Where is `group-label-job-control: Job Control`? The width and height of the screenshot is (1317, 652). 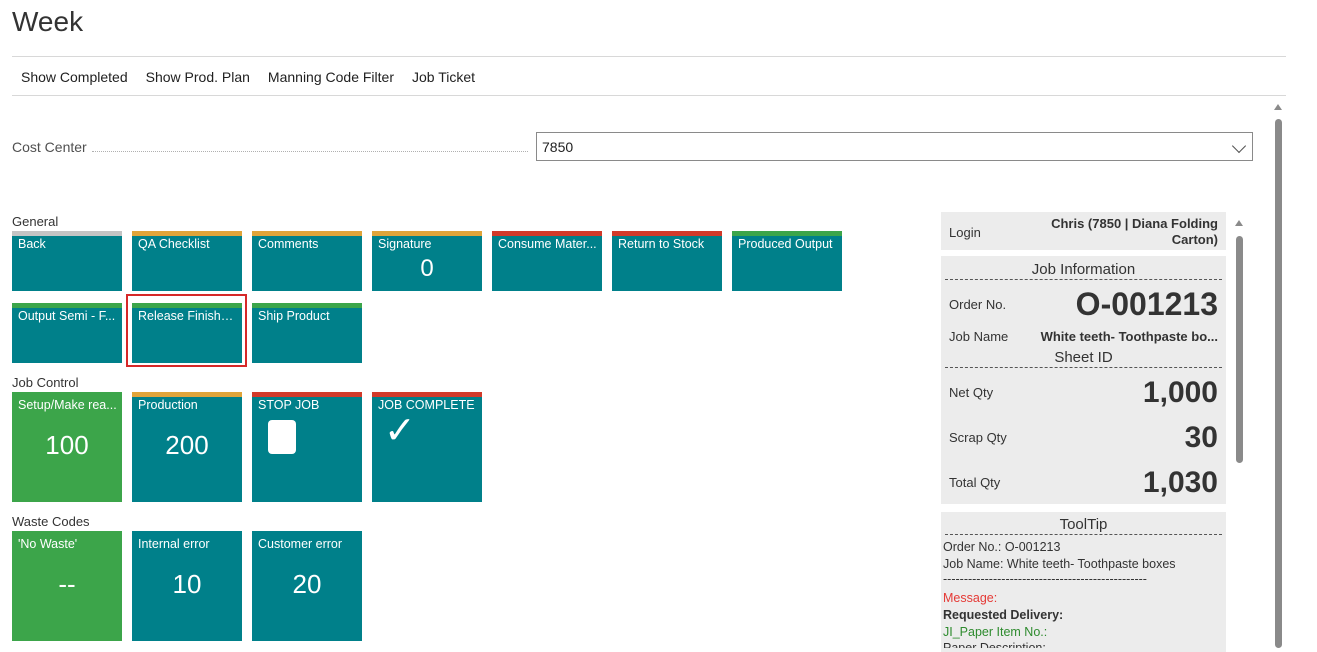
group-label-job-control: Job Control is located at coordinates (45, 382).